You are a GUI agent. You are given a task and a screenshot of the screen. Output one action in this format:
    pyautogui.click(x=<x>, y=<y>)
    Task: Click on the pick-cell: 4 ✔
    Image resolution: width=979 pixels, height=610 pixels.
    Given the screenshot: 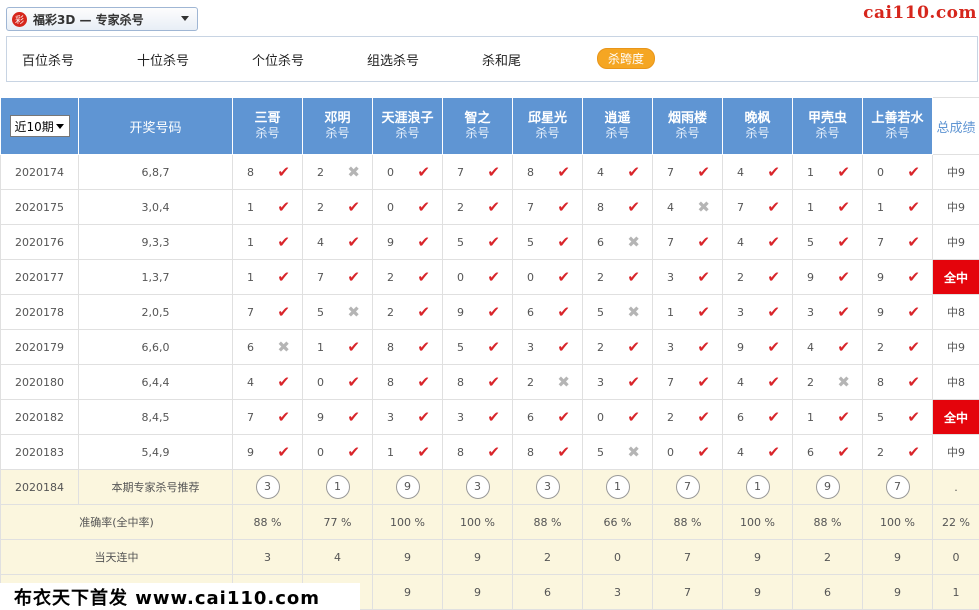 What is the action you would take?
    pyautogui.click(x=827, y=347)
    